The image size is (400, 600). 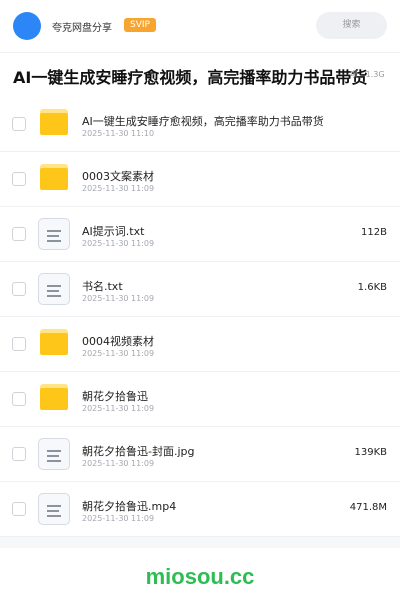 What do you see at coordinates (367, 74) in the screenshot?
I see `share-meta: 项 · 1.3G` at bounding box center [367, 74].